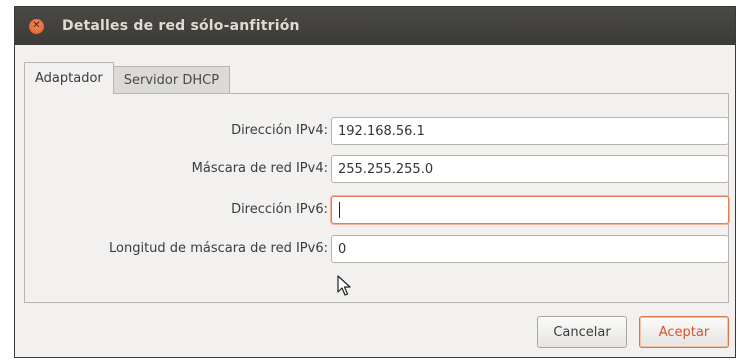  What do you see at coordinates (582, 332) in the screenshot?
I see `cancel-button: Cancelar` at bounding box center [582, 332].